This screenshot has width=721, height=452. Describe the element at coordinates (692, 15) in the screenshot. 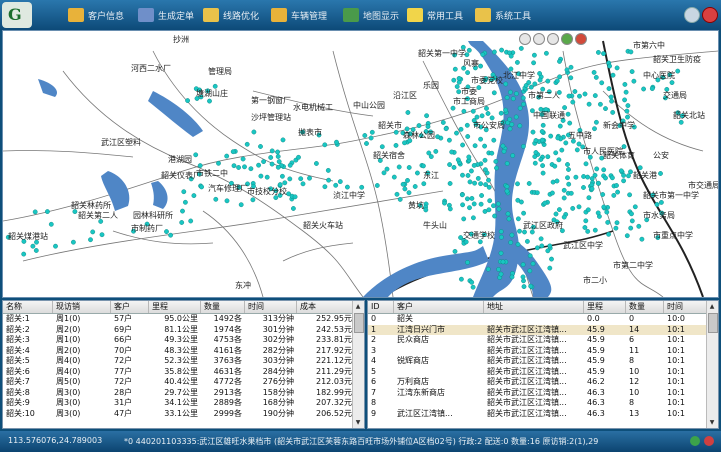

I see `minimize-icon` at that location.